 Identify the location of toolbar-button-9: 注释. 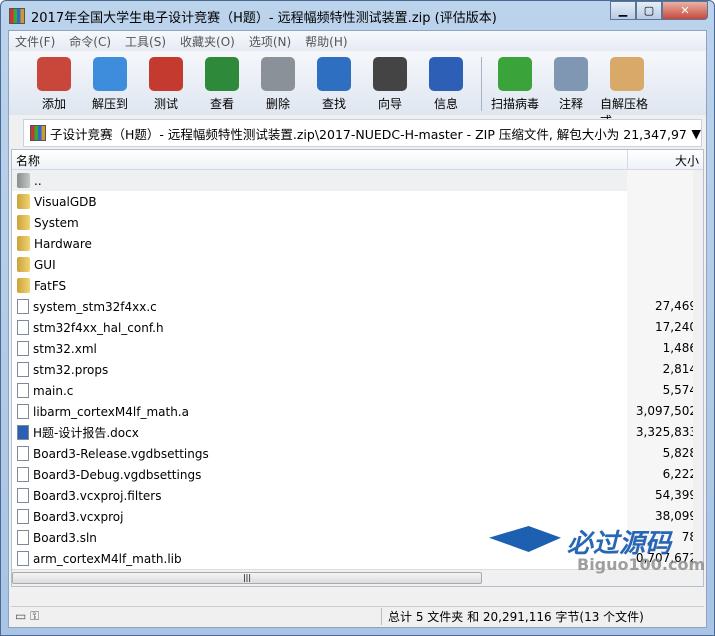
(571, 84).